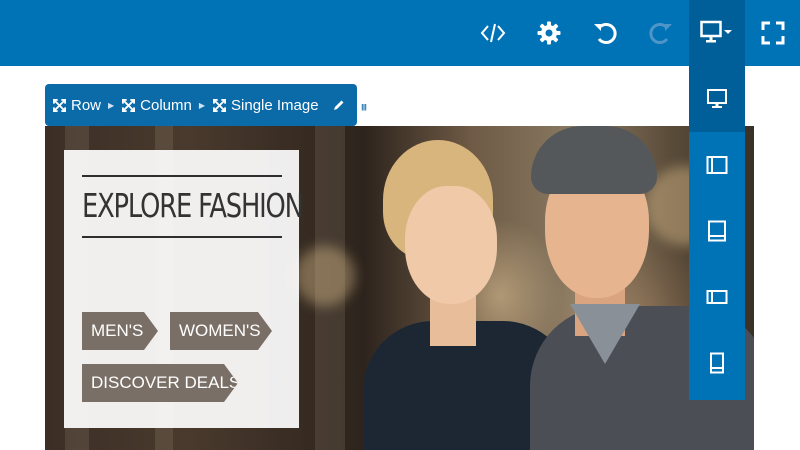 The height and width of the screenshot is (450, 800). I want to click on code-icon, so click(493, 33).